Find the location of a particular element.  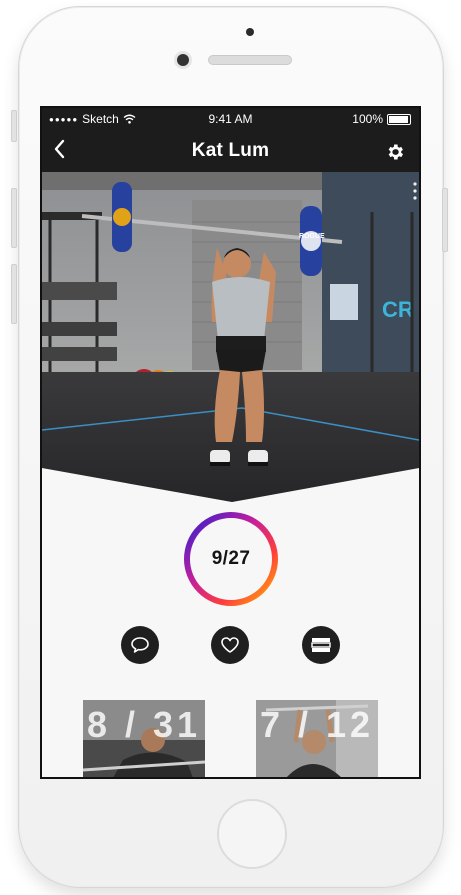

workout-thumbnail: 8 / 31 is located at coordinates (144, 738).